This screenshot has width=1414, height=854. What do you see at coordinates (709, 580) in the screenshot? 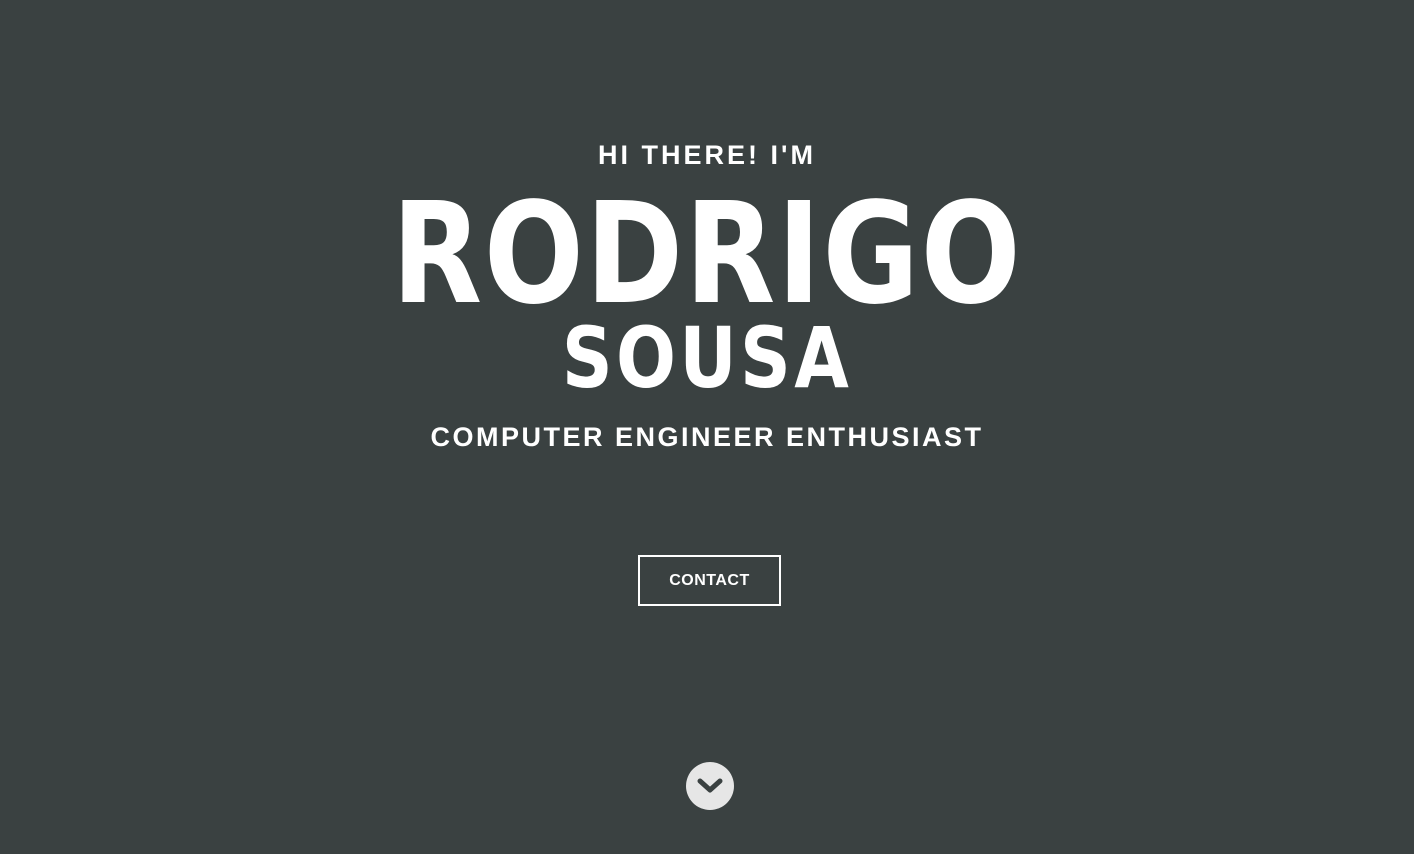
I see `contact-button: CONTACT` at bounding box center [709, 580].